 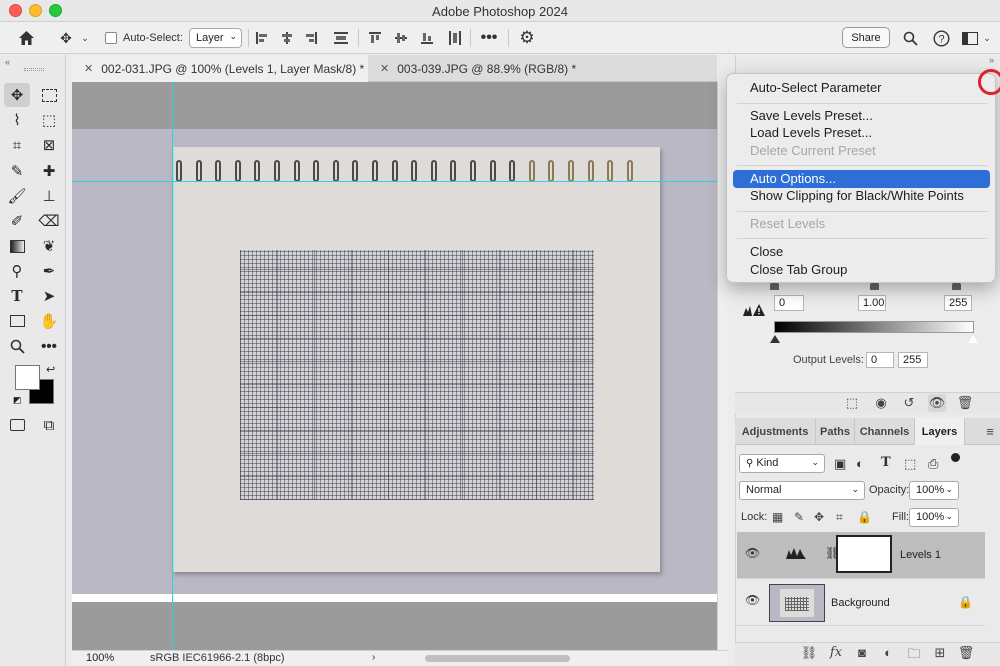 What do you see at coordinates (861, 88) in the screenshot?
I see `menu-item-auto-select-parameter: Auto-Select Parameter` at bounding box center [861, 88].